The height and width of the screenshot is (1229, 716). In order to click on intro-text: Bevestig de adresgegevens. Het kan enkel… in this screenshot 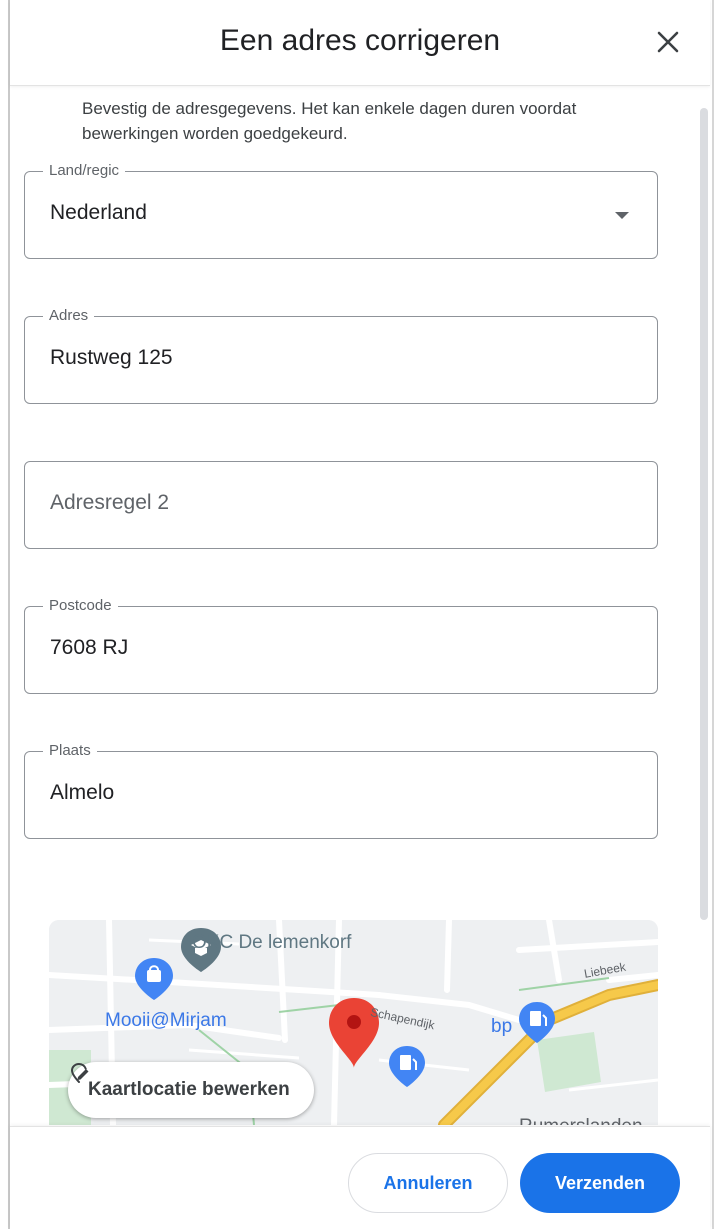, I will do `click(329, 121)`.